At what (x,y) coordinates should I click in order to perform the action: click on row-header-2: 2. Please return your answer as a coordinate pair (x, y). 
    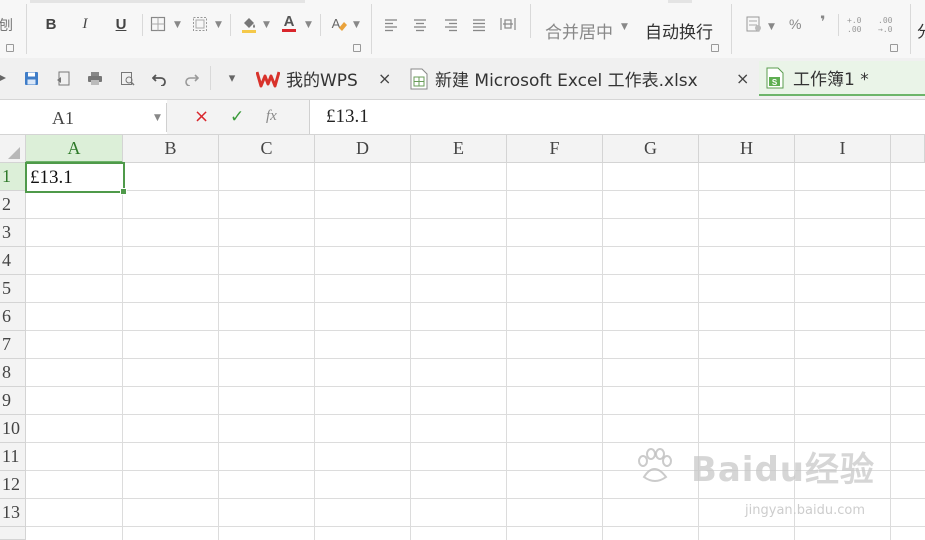
    Looking at the image, I should click on (13, 205).